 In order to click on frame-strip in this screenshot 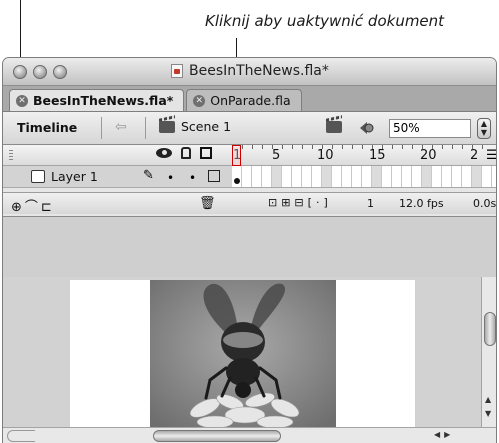, I will do `click(364, 177)`.